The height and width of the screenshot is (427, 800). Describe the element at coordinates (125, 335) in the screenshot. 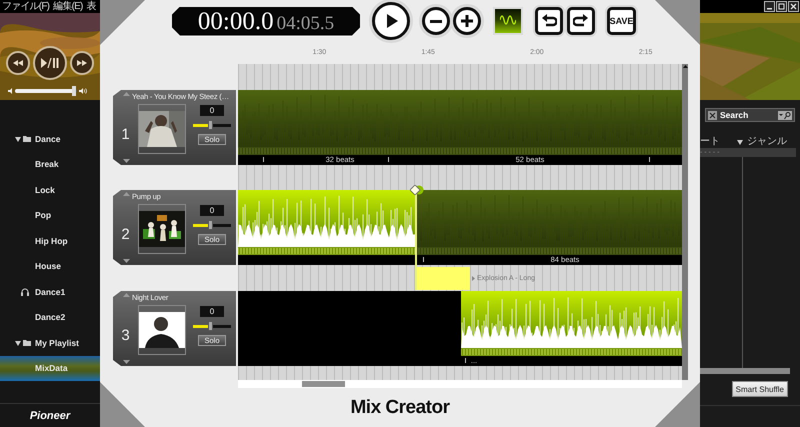

I see `track-number: 3` at that location.